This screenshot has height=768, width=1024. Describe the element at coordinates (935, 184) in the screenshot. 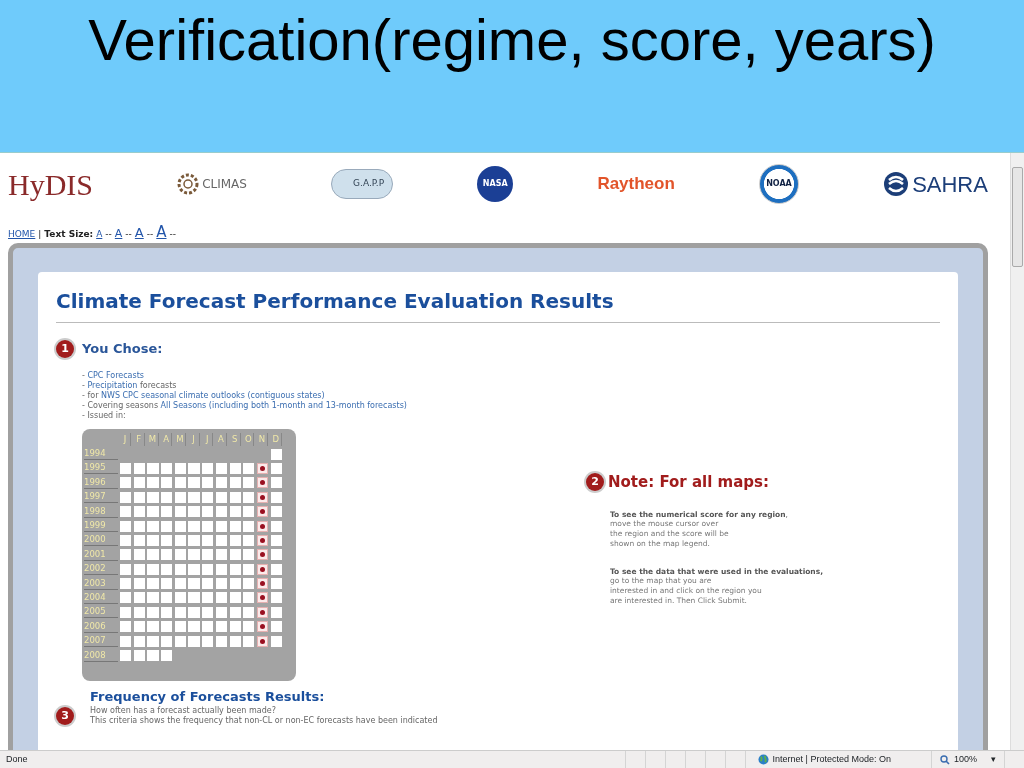

I see `logo: SAHRA` at that location.